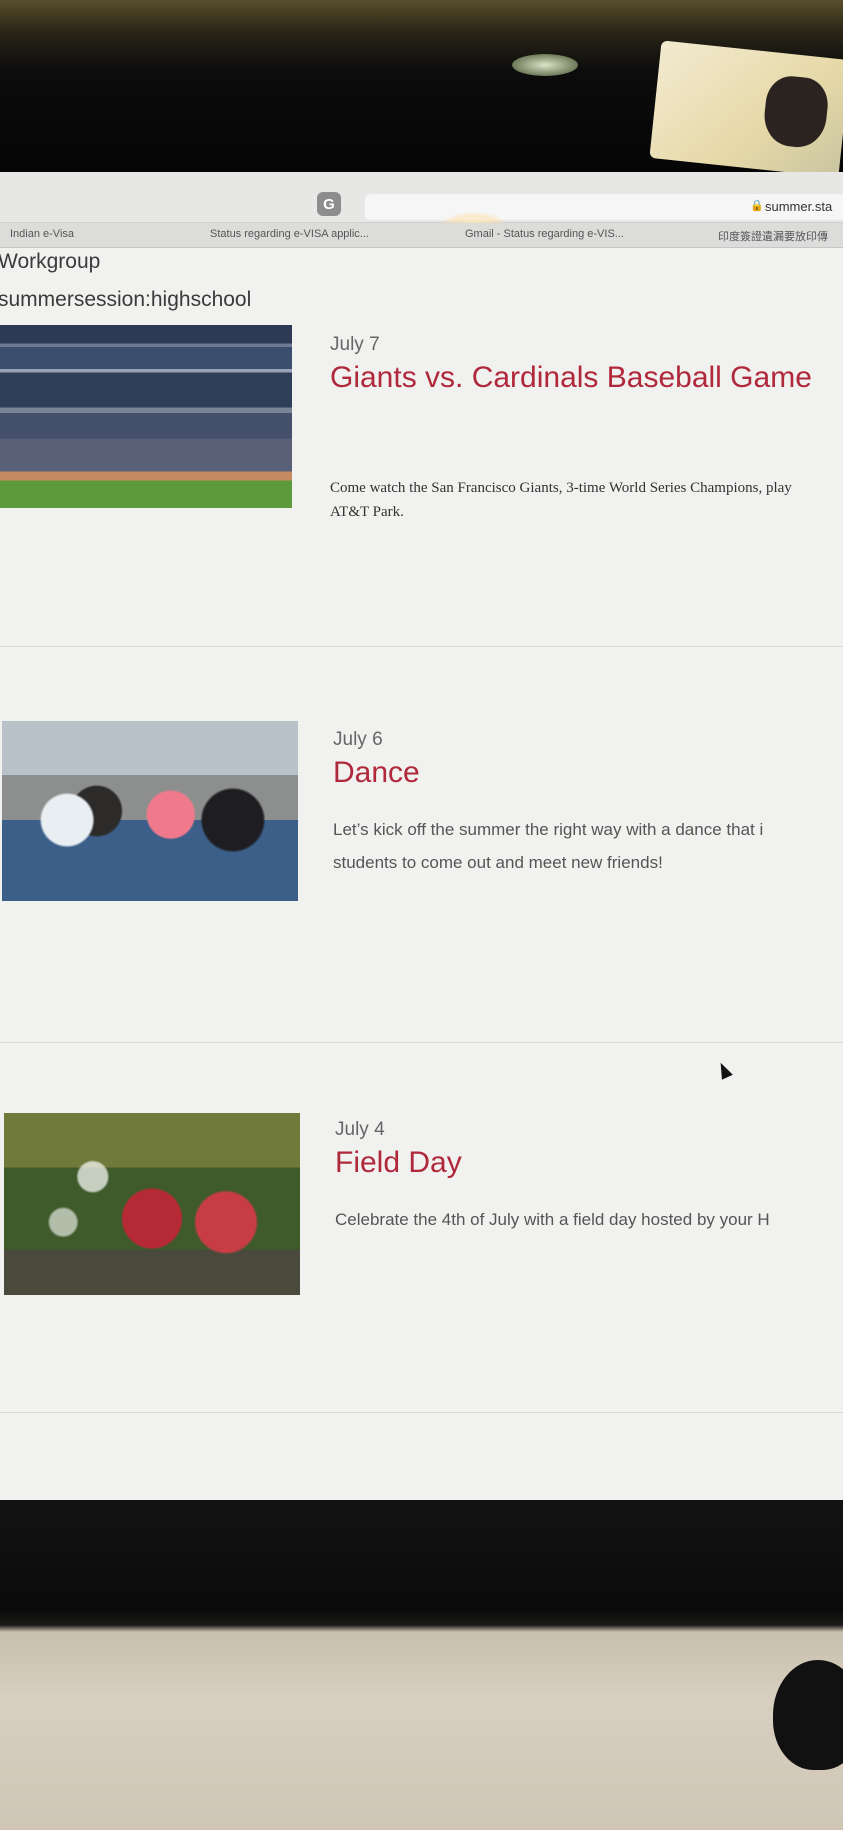 Image resolution: width=843 pixels, height=1830 pixels. I want to click on breadcrumb-workgroup: Workgroup, so click(50, 262).